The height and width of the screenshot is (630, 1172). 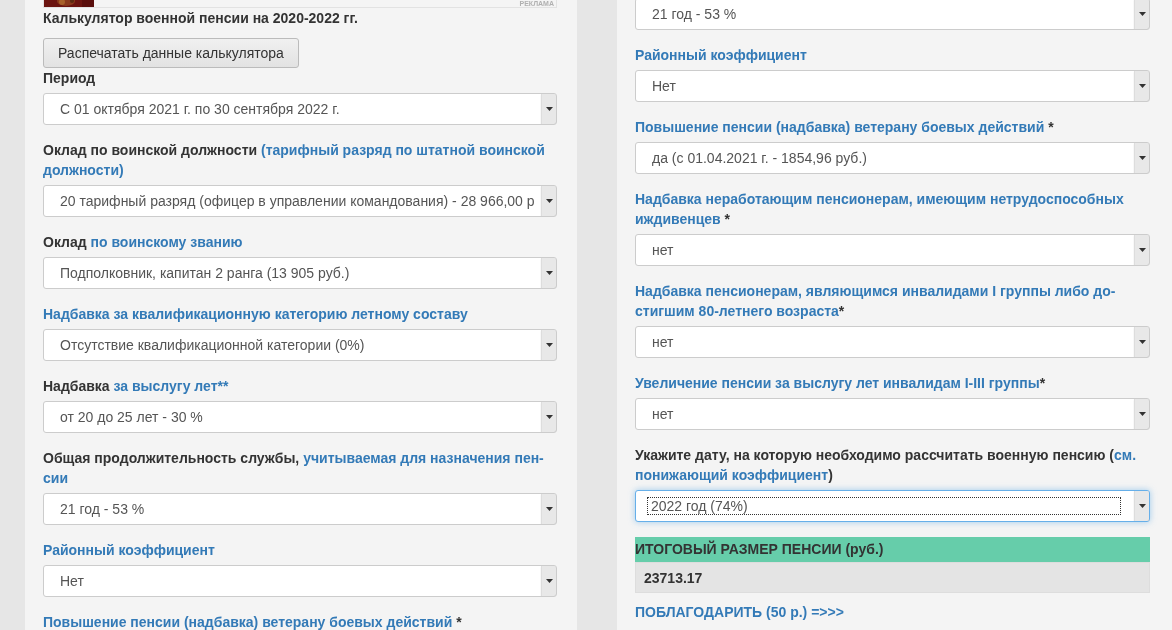 I want to click on label-link: должности), so click(x=83, y=170).